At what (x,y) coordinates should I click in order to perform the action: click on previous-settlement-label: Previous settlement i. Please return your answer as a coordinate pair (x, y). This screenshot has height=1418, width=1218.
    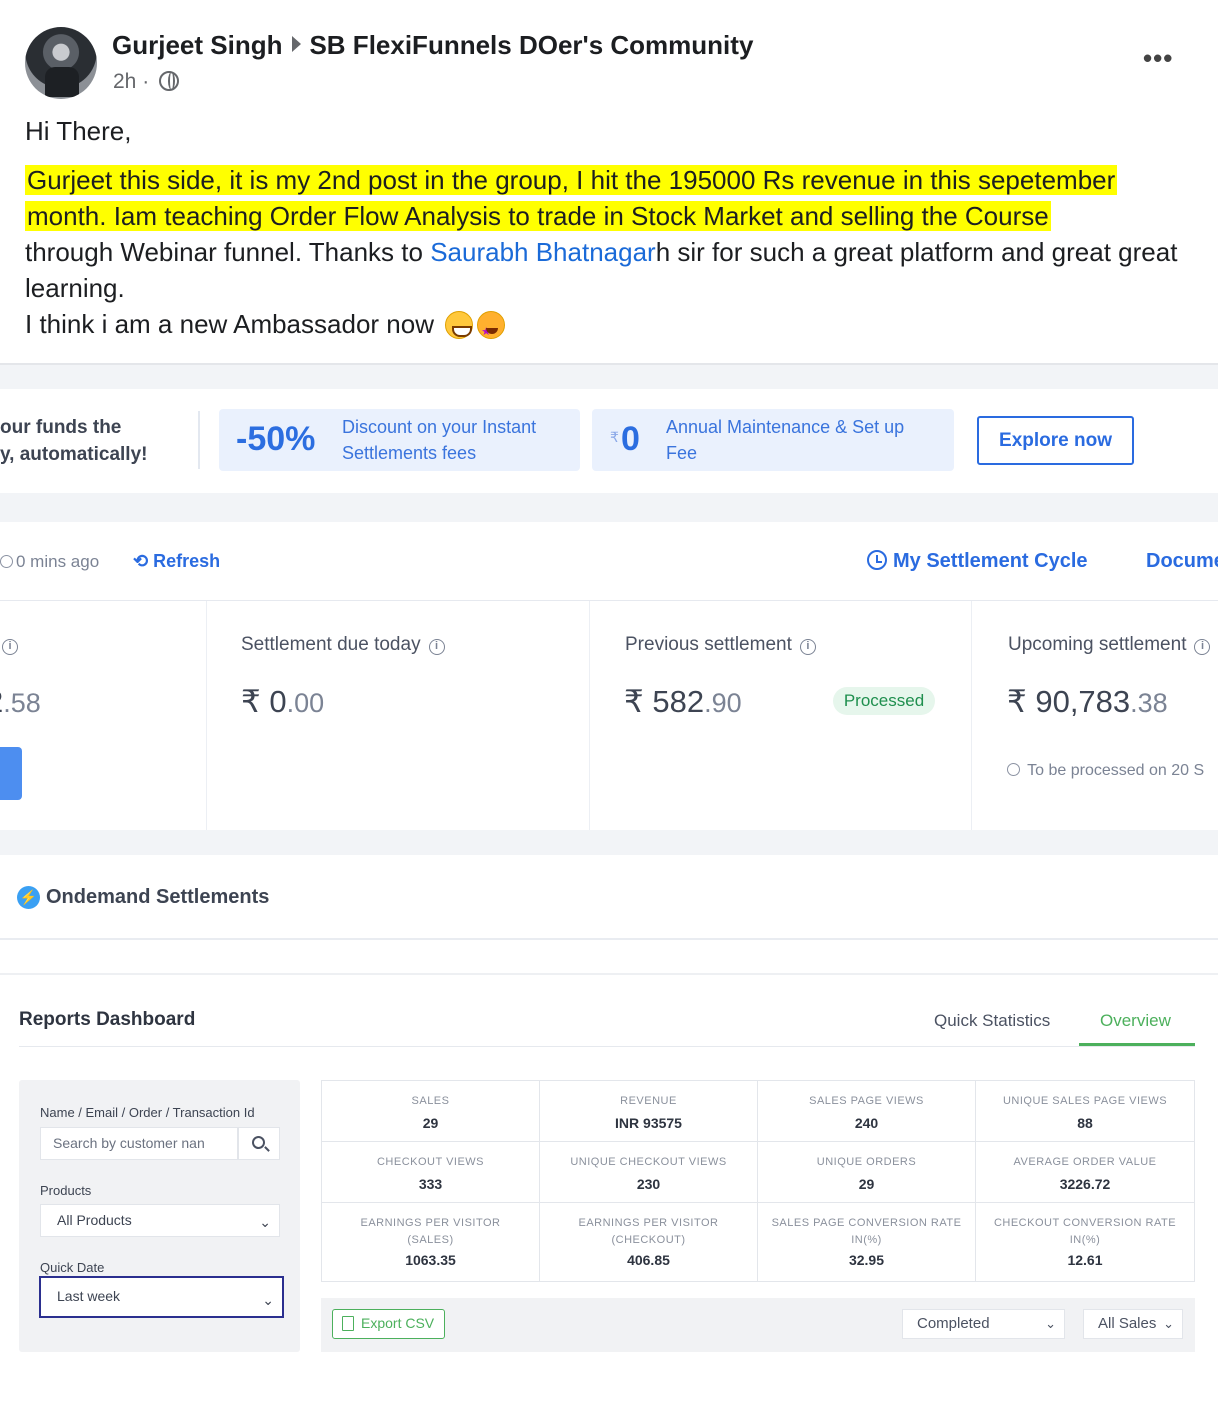
    Looking at the image, I should click on (720, 645).